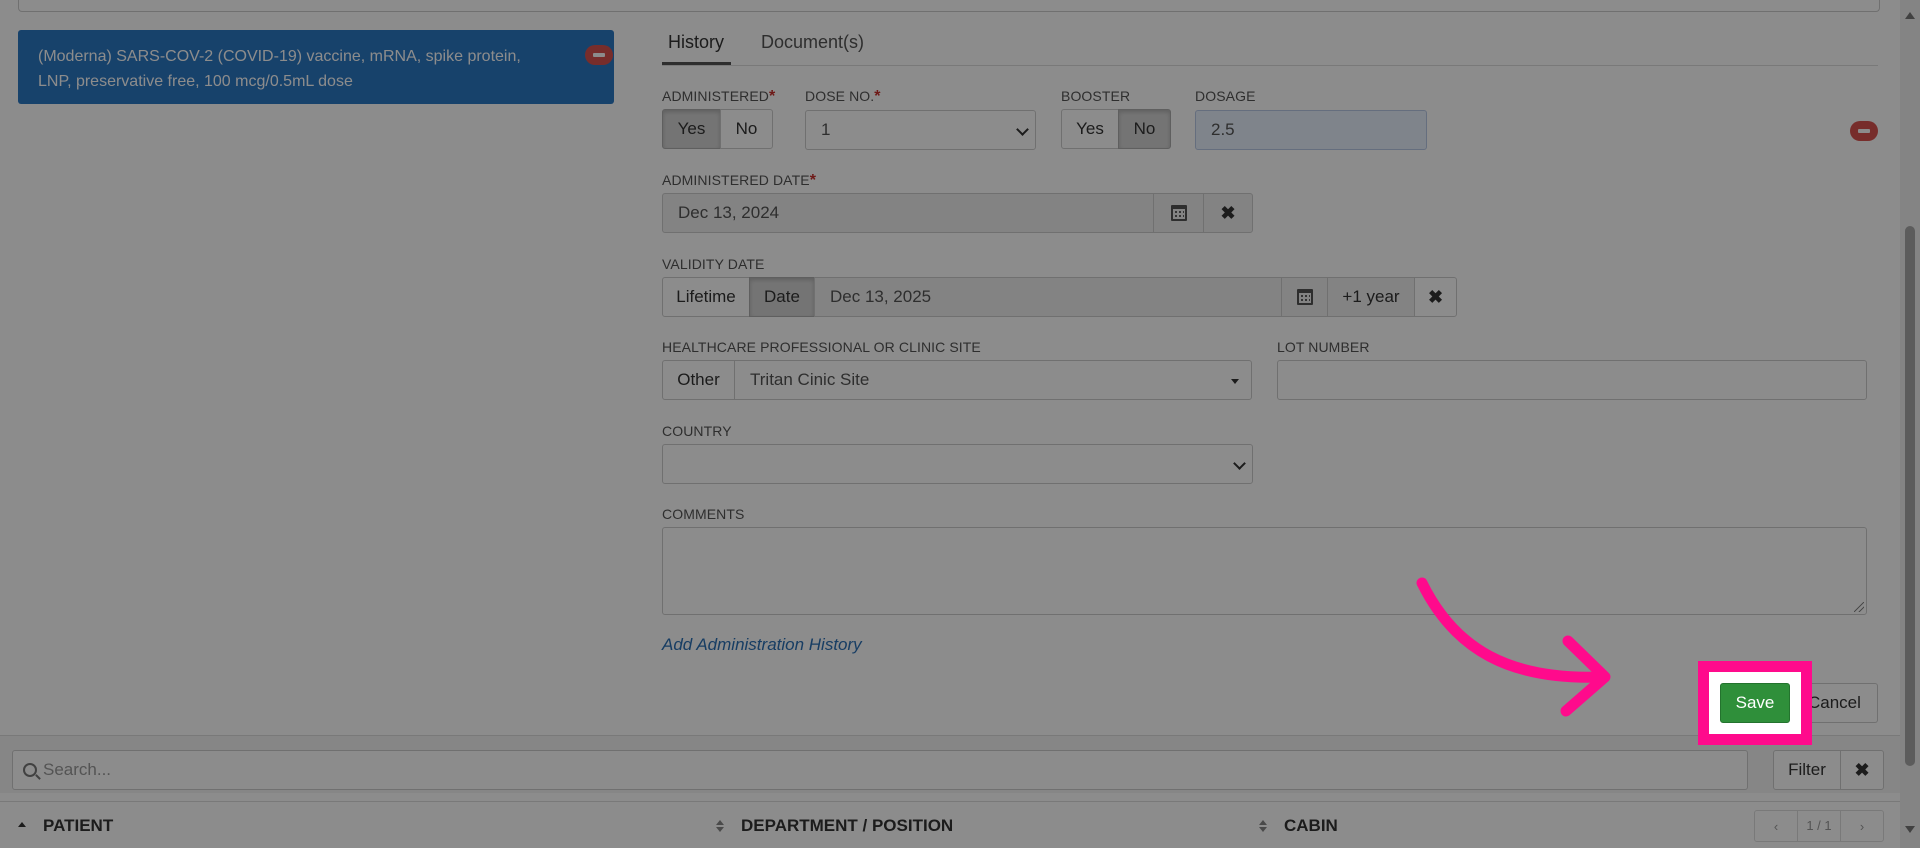 Image resolution: width=1920 pixels, height=848 pixels. Describe the element at coordinates (30, 770) in the screenshot. I see `search-icon` at that location.